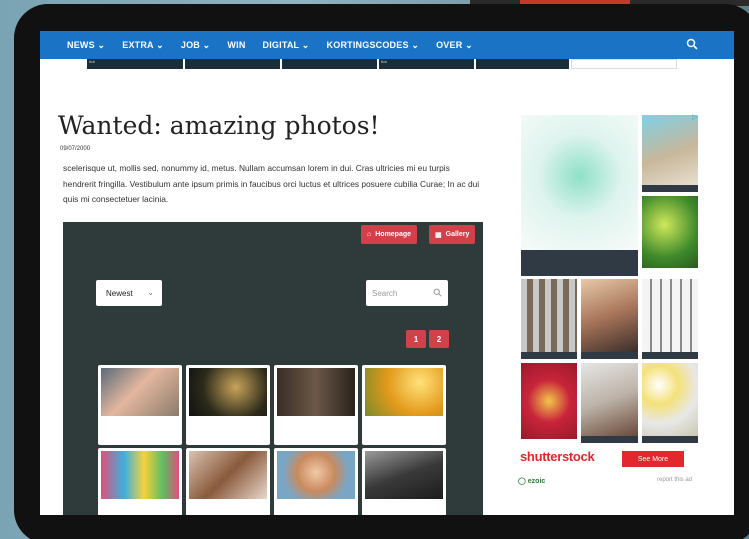  What do you see at coordinates (196, 45) in the screenshot?
I see `nav-item-job: JOB ⌄` at bounding box center [196, 45].